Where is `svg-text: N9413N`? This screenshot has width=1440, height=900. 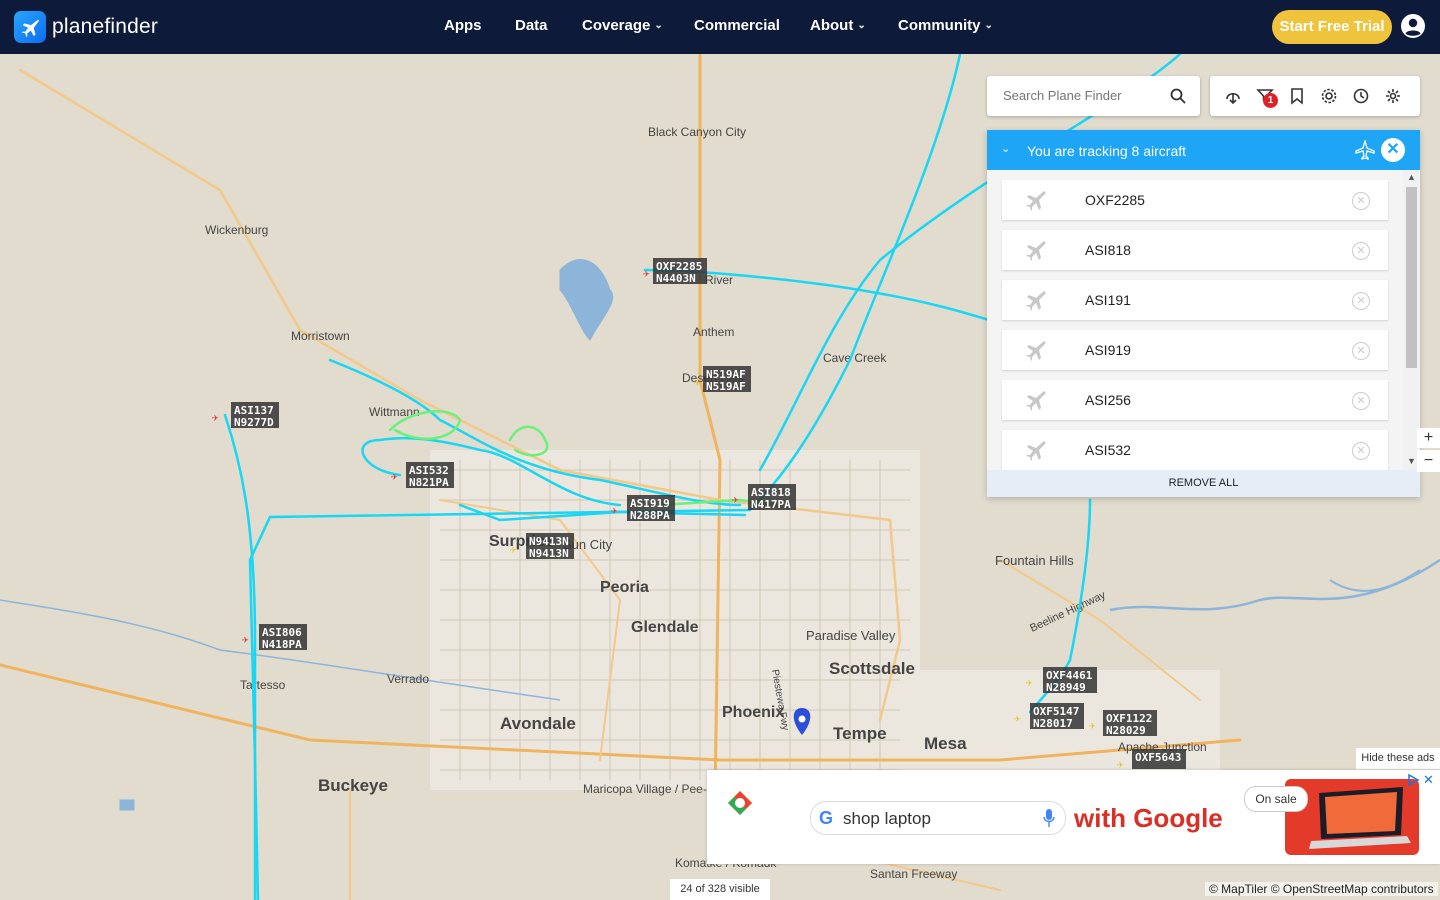
svg-text: N9413N is located at coordinates (549, 553).